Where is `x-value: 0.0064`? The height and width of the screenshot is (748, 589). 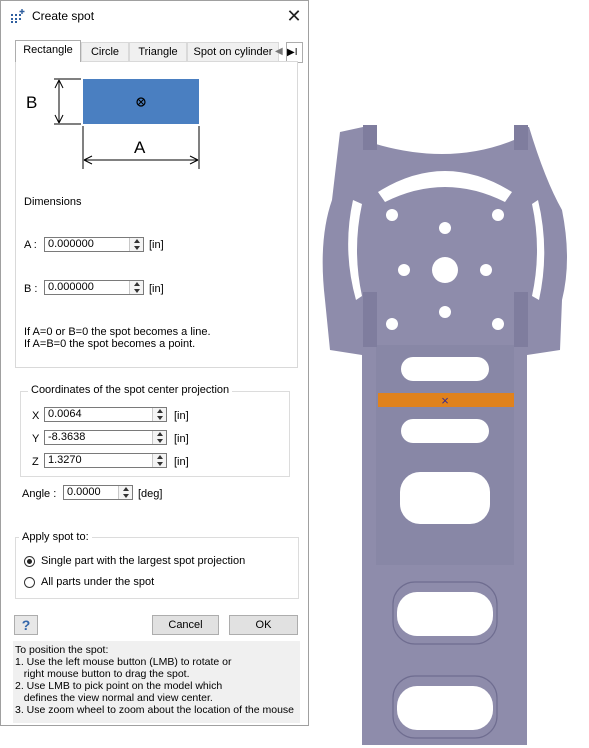 x-value: 0.0064 is located at coordinates (65, 414).